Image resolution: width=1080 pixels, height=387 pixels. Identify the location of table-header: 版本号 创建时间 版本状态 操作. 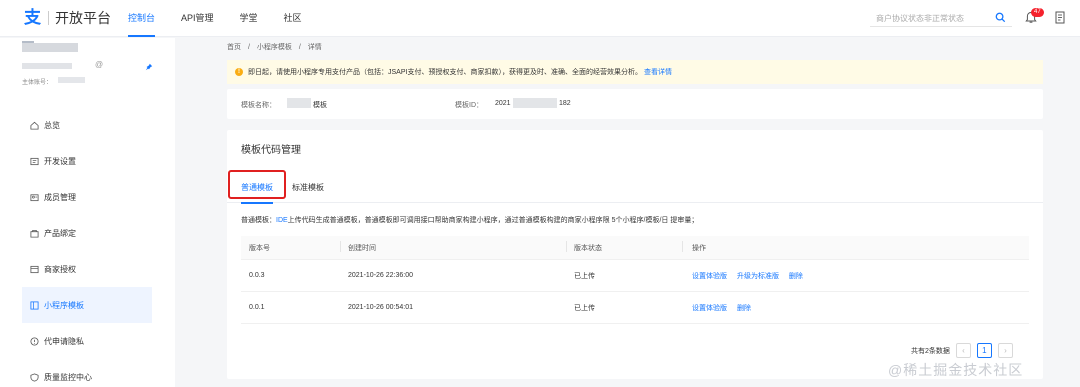
(635, 248).